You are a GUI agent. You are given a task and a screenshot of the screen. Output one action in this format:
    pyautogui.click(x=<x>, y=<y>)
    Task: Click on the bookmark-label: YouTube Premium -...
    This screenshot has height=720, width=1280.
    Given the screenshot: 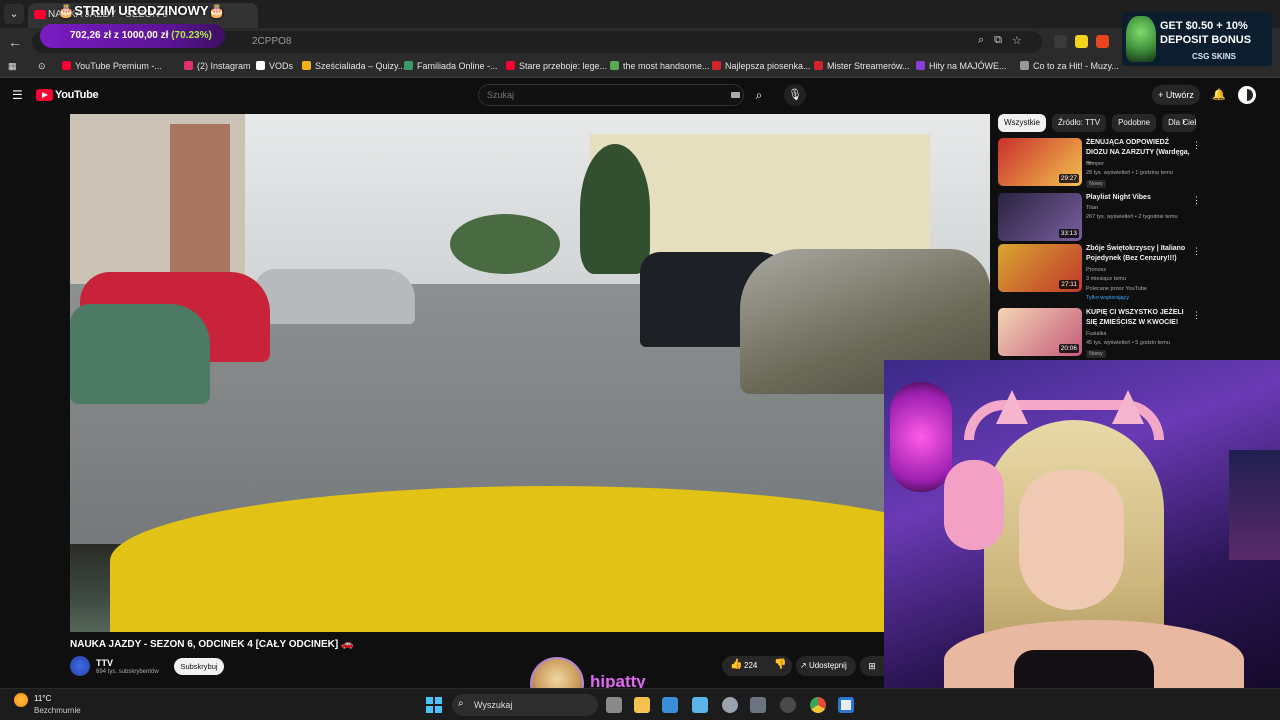 What is the action you would take?
    pyautogui.click(x=118, y=66)
    